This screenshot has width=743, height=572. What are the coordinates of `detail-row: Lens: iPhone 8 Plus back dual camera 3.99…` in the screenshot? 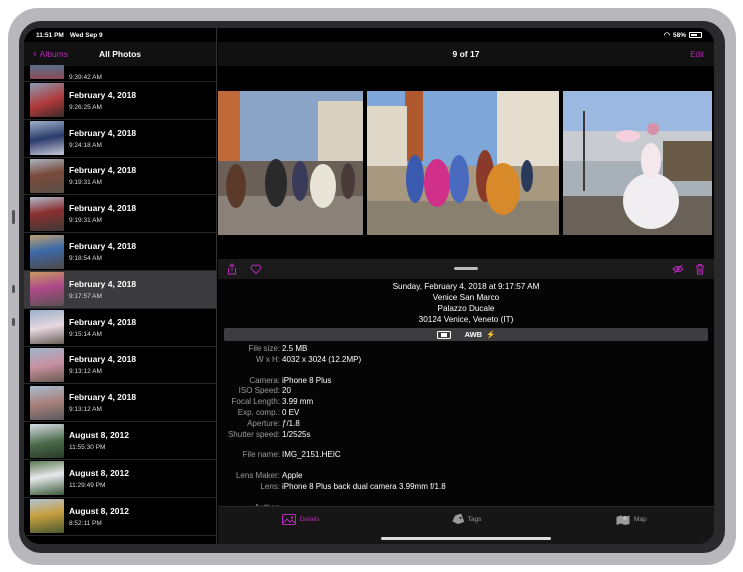 It's located at (466, 487).